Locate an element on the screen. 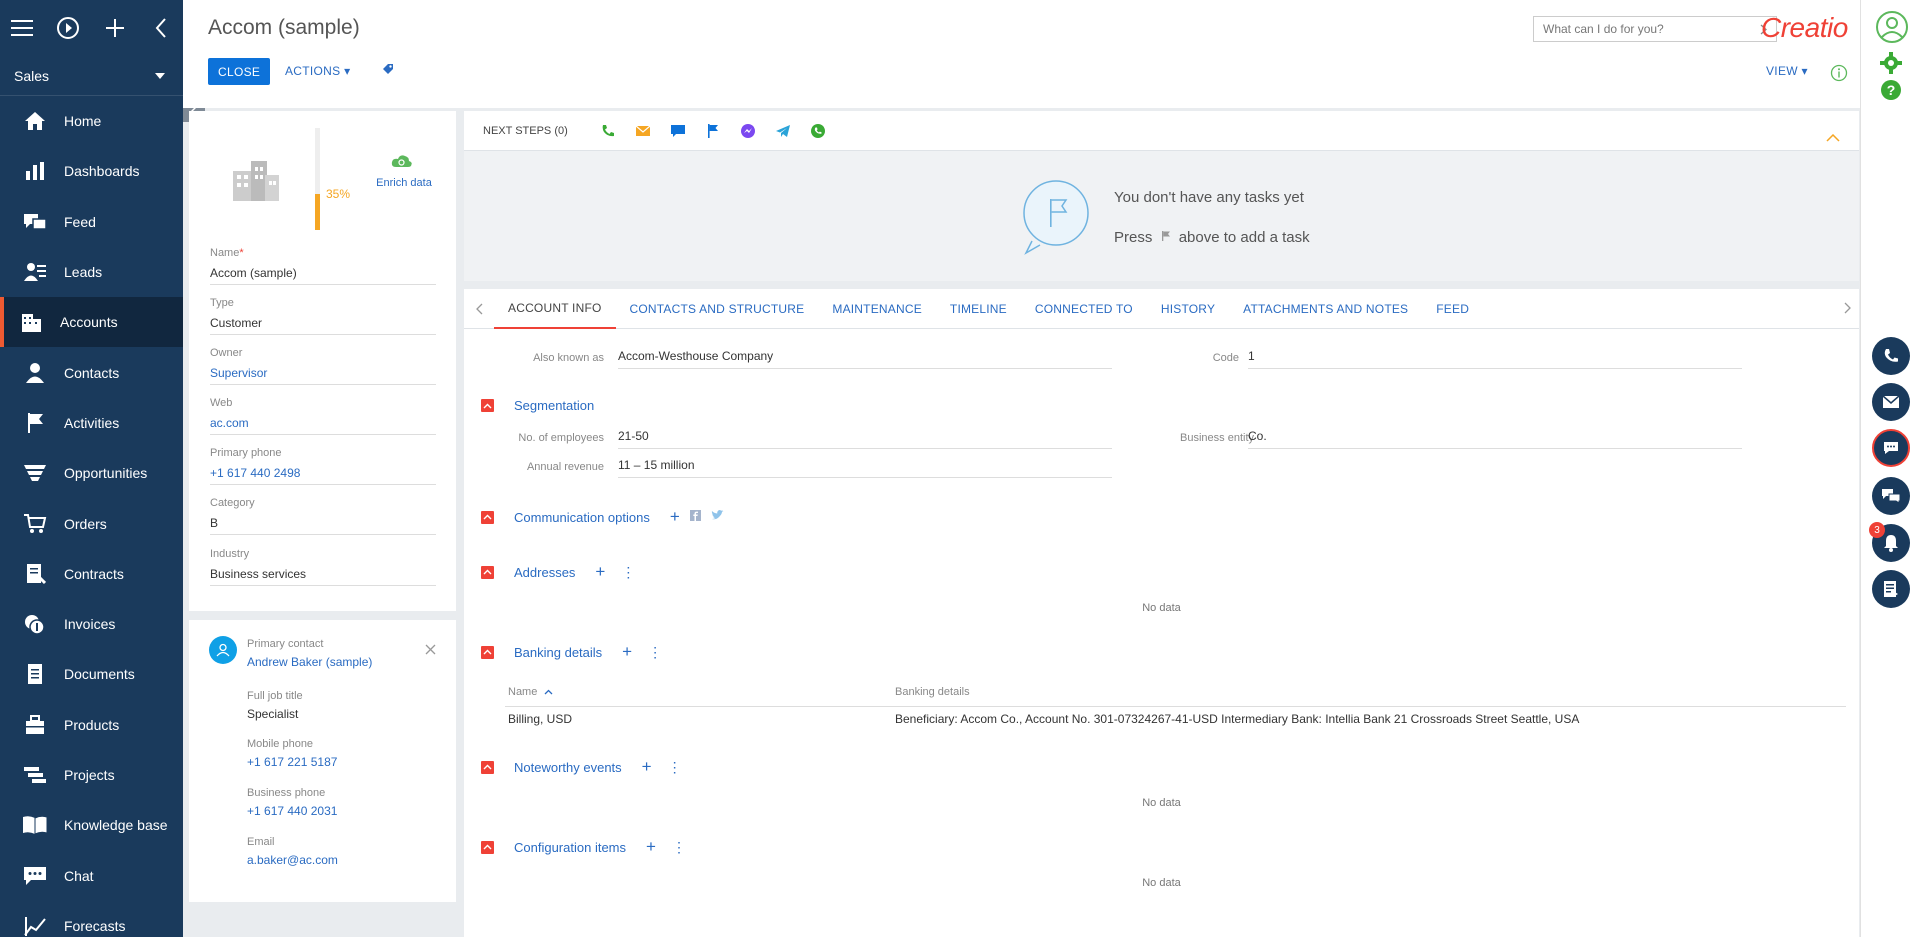  back-icon is located at coordinates (161, 28).